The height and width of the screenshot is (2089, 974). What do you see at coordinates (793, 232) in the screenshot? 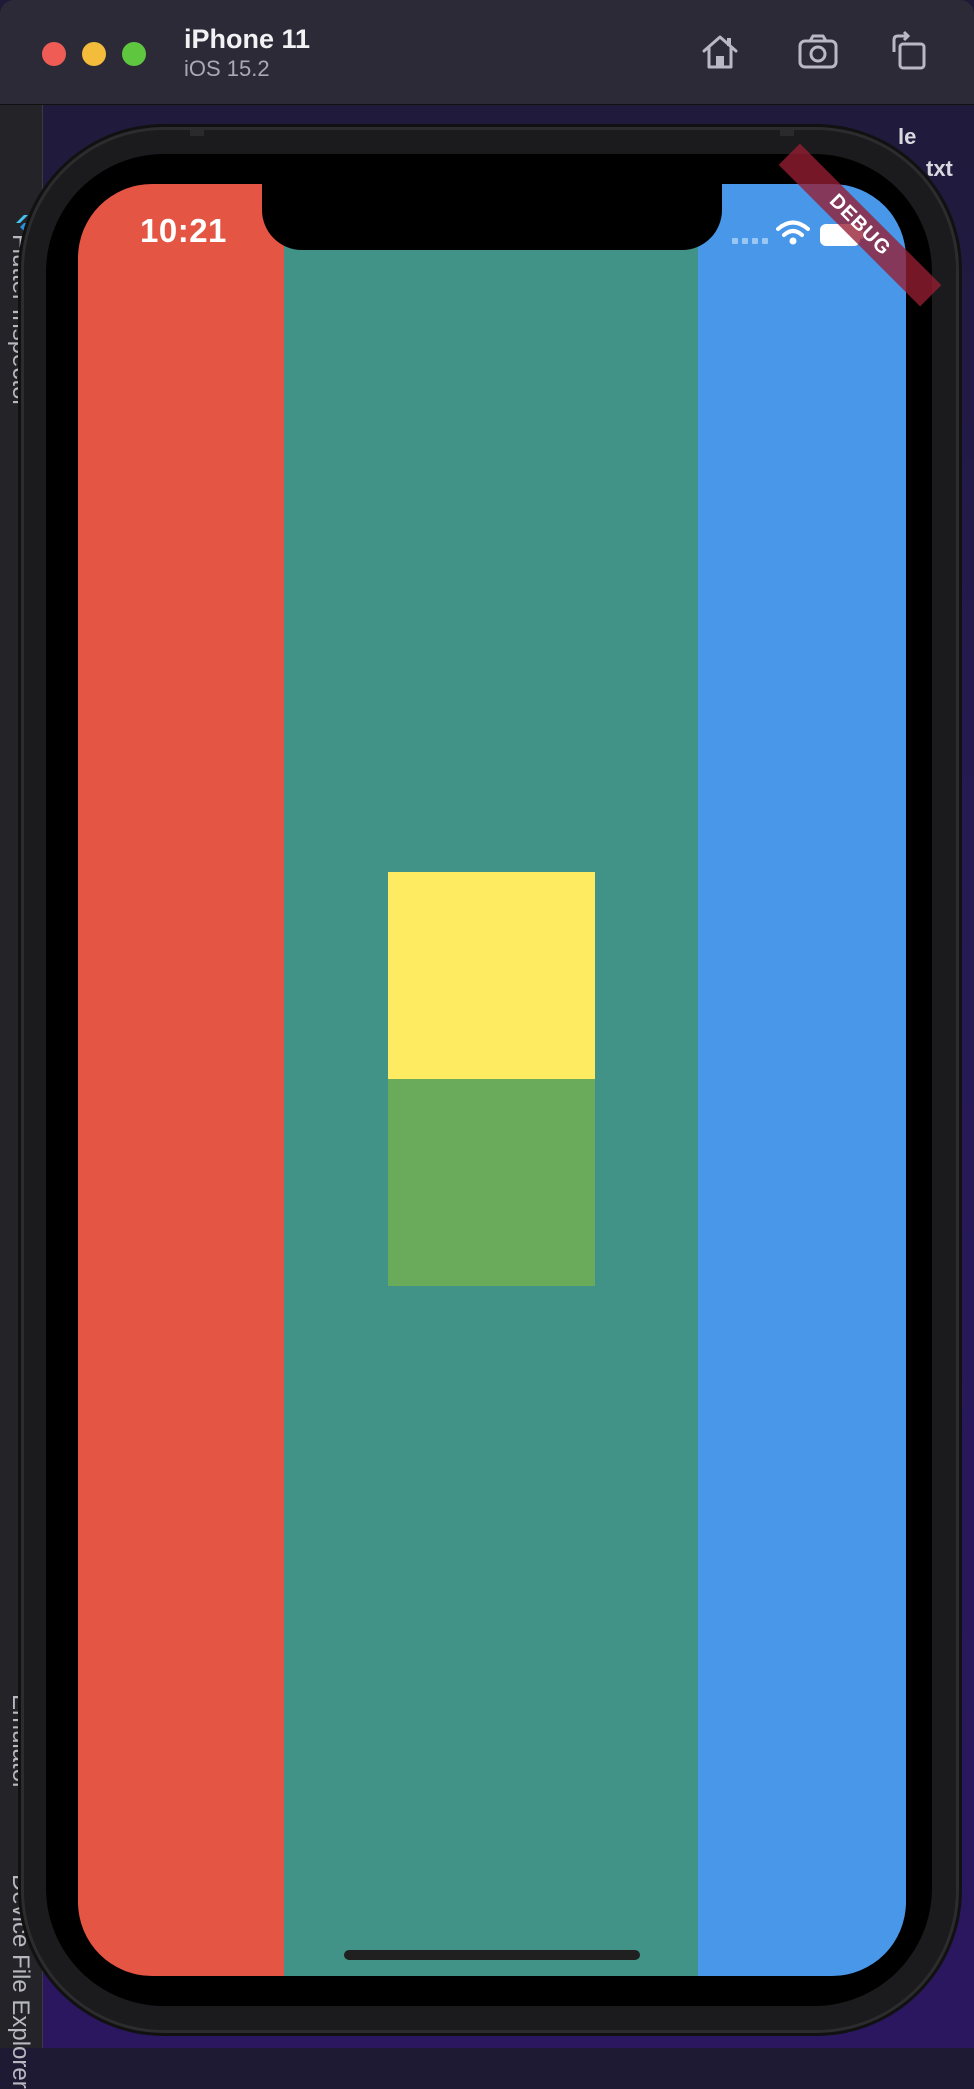
I see `wifi-icon` at bounding box center [793, 232].